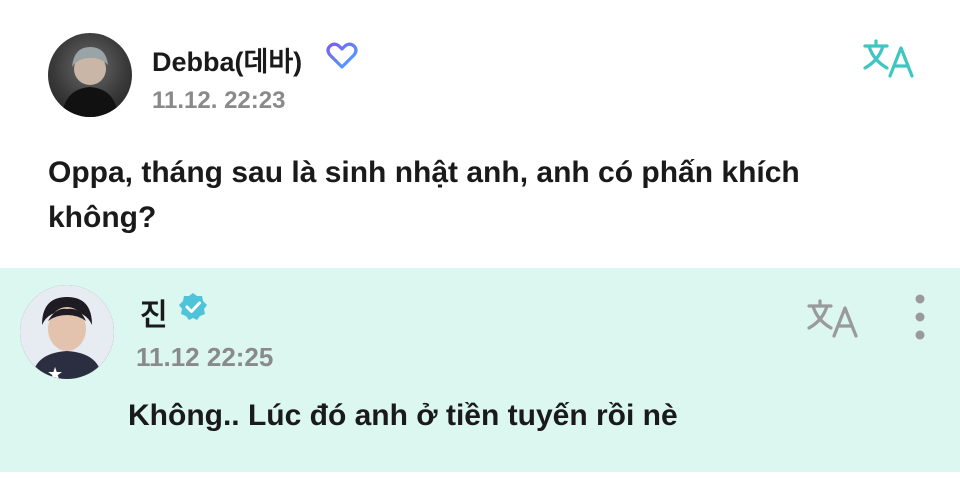  What do you see at coordinates (227, 59) in the screenshot?
I see `fan-author-name: Debba(데바)` at bounding box center [227, 59].